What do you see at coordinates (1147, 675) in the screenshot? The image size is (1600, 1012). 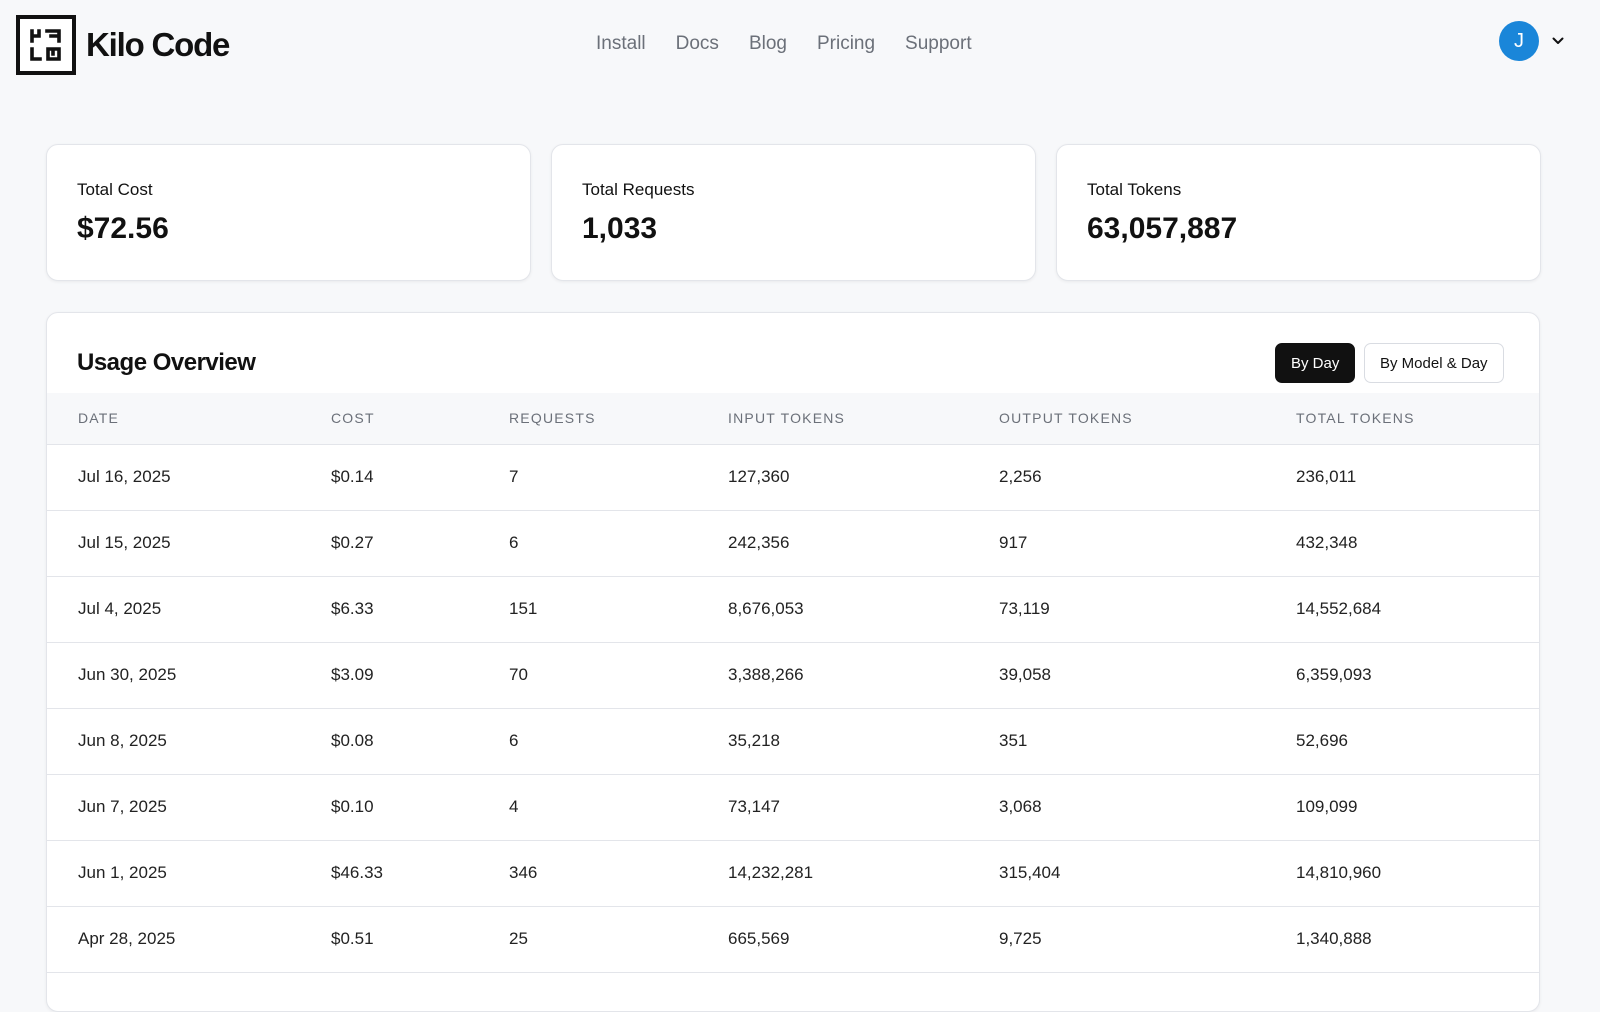 I see `output-tokens-cell: 39,058` at bounding box center [1147, 675].